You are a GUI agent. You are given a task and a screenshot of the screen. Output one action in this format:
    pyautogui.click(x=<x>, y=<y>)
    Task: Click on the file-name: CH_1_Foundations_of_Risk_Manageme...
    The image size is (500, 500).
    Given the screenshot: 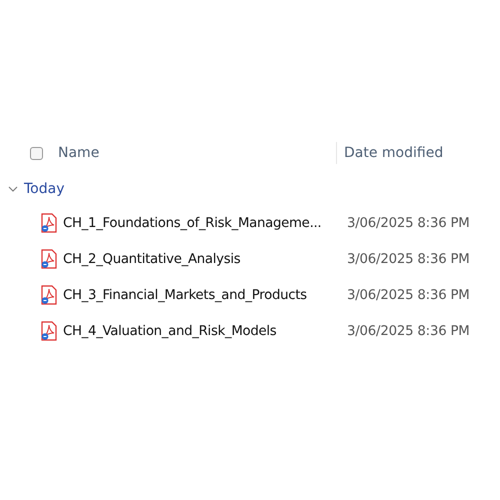 What is the action you would take?
    pyautogui.click(x=205, y=223)
    